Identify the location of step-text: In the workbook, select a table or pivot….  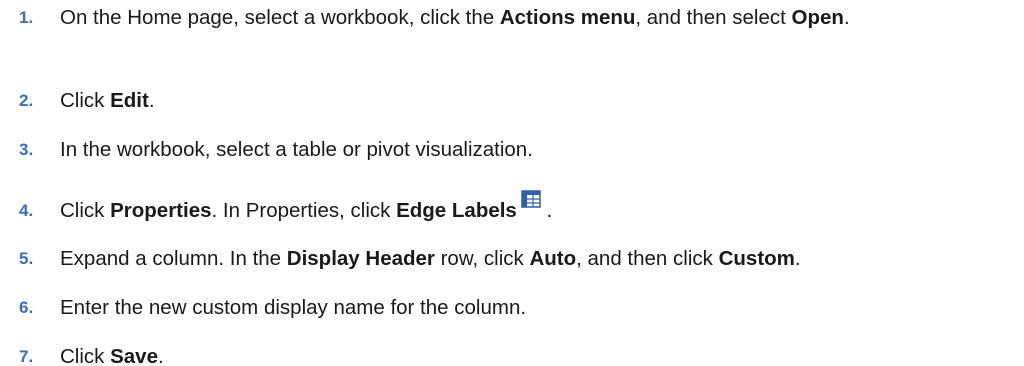
(296, 149).